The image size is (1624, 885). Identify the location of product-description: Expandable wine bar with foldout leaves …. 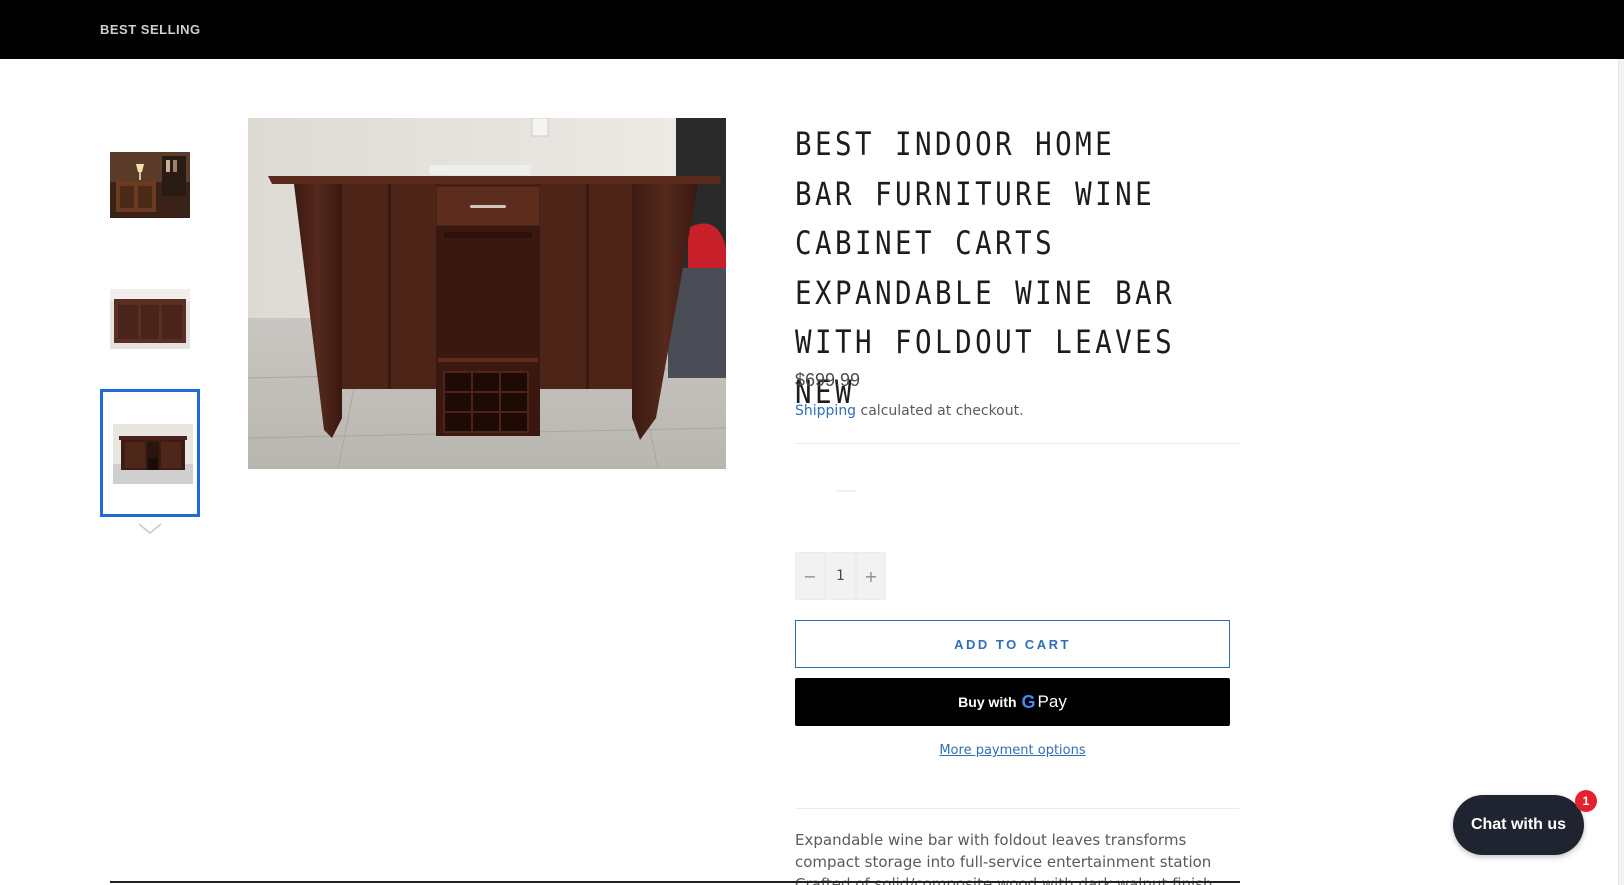
(1015, 857).